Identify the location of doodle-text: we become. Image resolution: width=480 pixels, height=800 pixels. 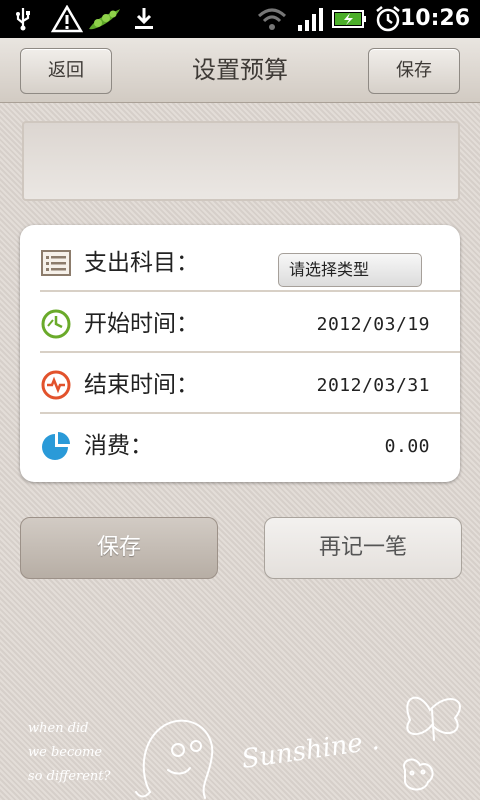
(65, 752).